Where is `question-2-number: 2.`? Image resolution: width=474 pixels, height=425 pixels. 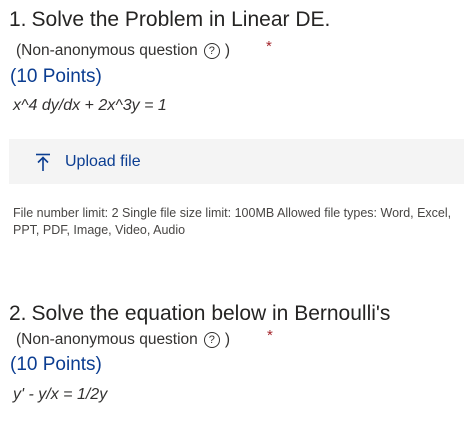
question-2-number: 2. is located at coordinates (18, 313).